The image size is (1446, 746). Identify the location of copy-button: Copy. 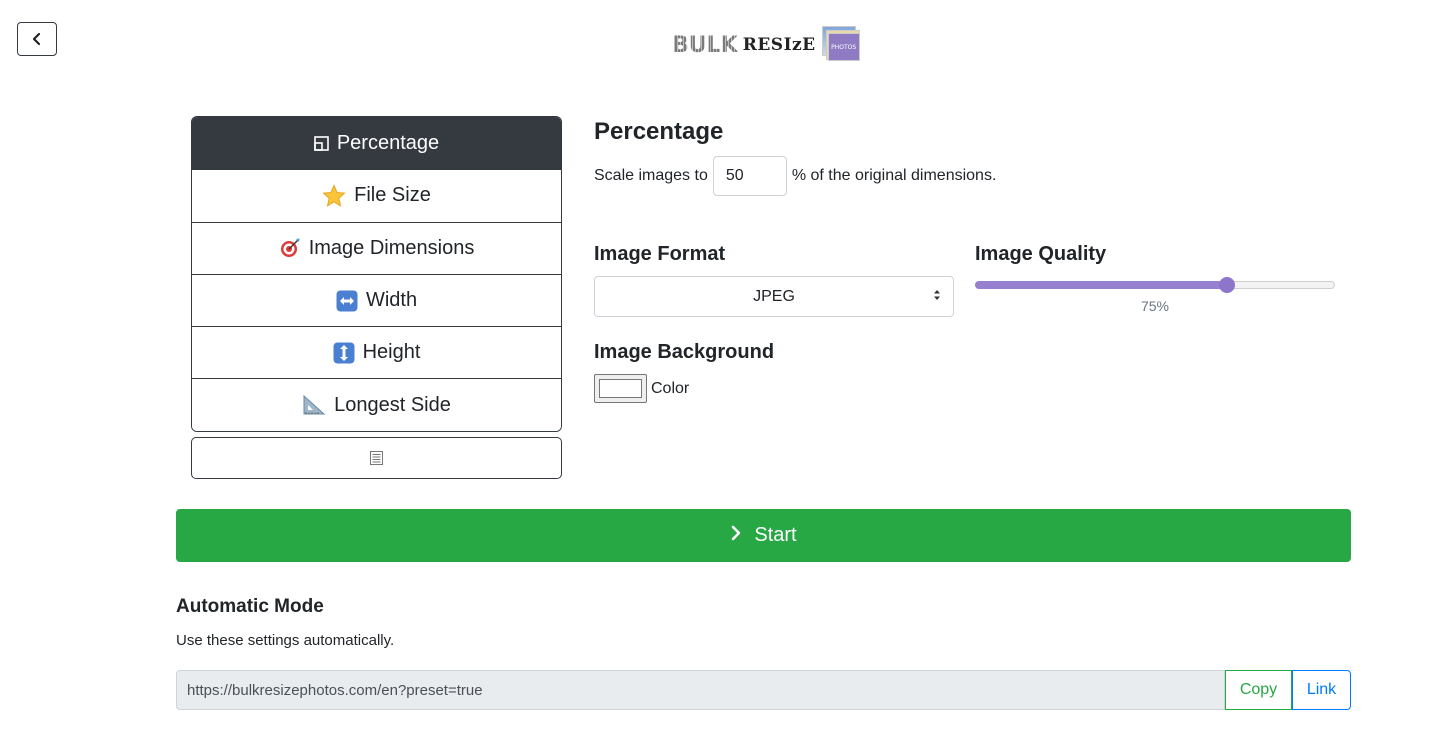
(1258, 690).